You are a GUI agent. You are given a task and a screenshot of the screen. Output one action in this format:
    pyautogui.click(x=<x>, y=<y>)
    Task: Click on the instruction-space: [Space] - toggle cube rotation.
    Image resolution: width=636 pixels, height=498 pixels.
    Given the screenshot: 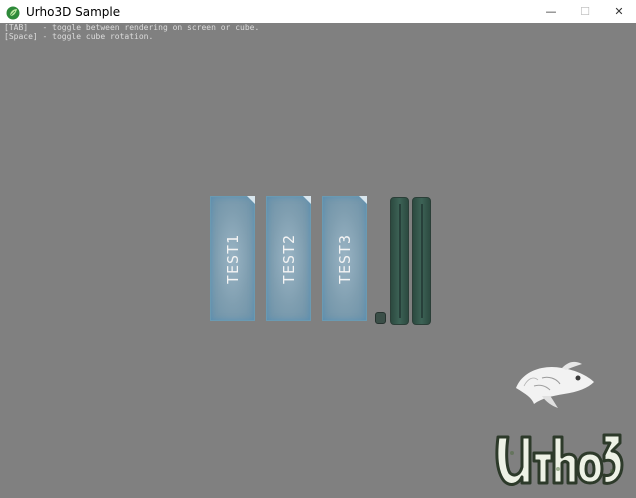 What is the action you would take?
    pyautogui.click(x=79, y=36)
    